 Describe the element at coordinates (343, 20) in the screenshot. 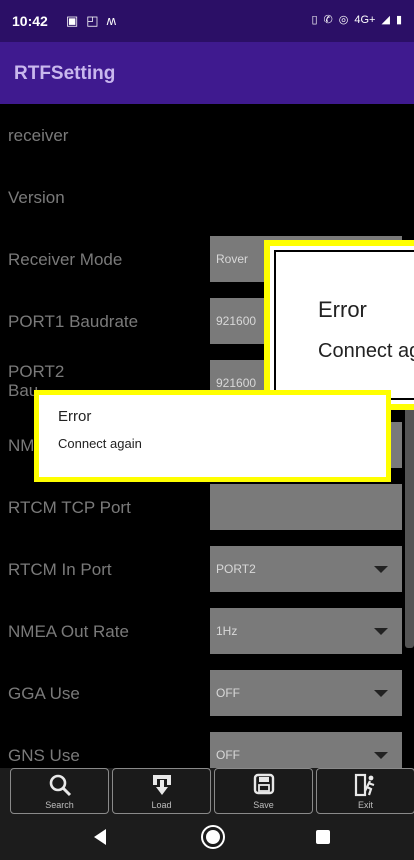

I see `hotspot-icon: ◎` at that location.